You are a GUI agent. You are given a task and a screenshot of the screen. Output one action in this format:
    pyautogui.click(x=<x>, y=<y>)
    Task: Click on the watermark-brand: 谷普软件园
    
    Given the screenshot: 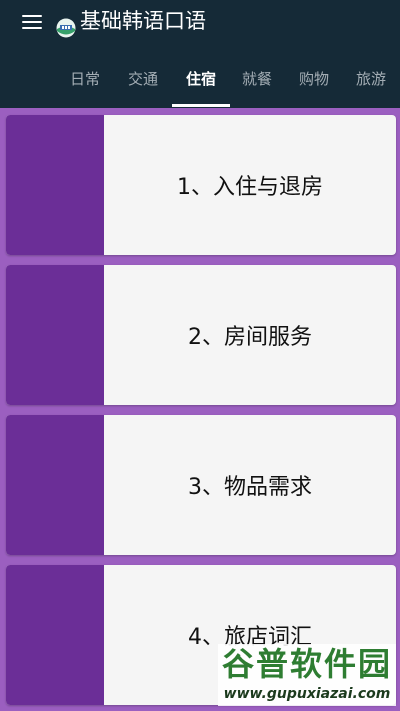 What is the action you would take?
    pyautogui.click(x=306, y=664)
    